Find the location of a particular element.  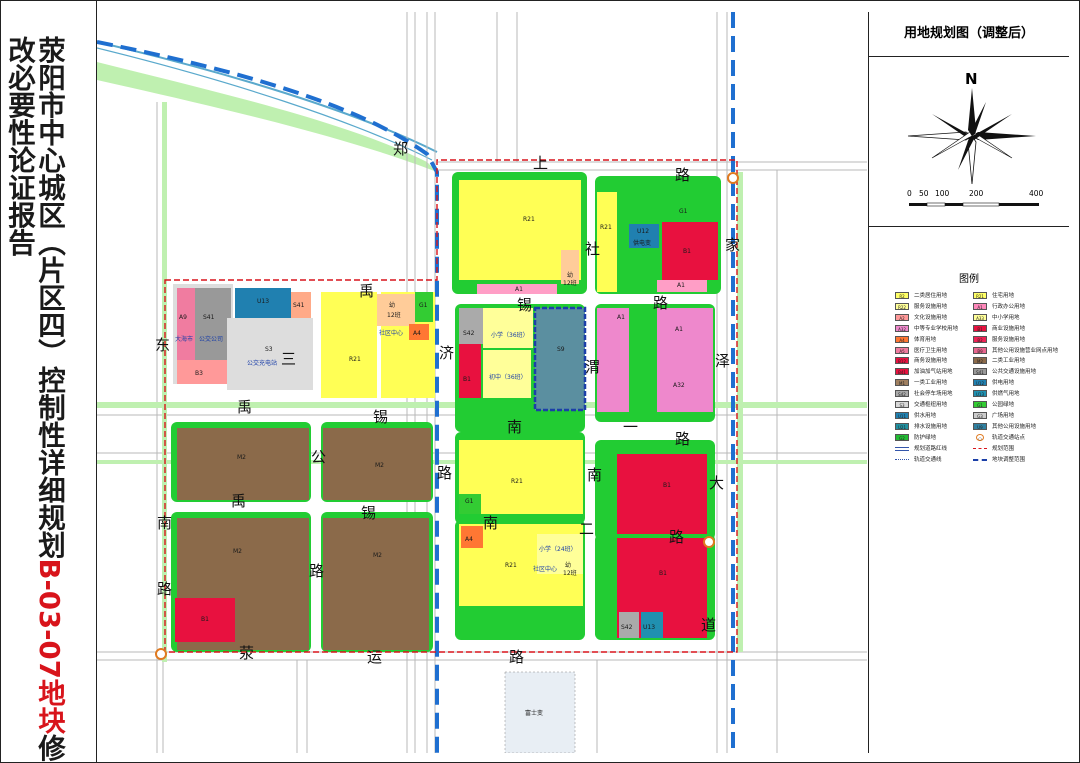

report-title: 荥阳市中心城区（片区四）控制性详细规划B-03-07地块修改必要性论证报告 is located at coordinates (34, 399).